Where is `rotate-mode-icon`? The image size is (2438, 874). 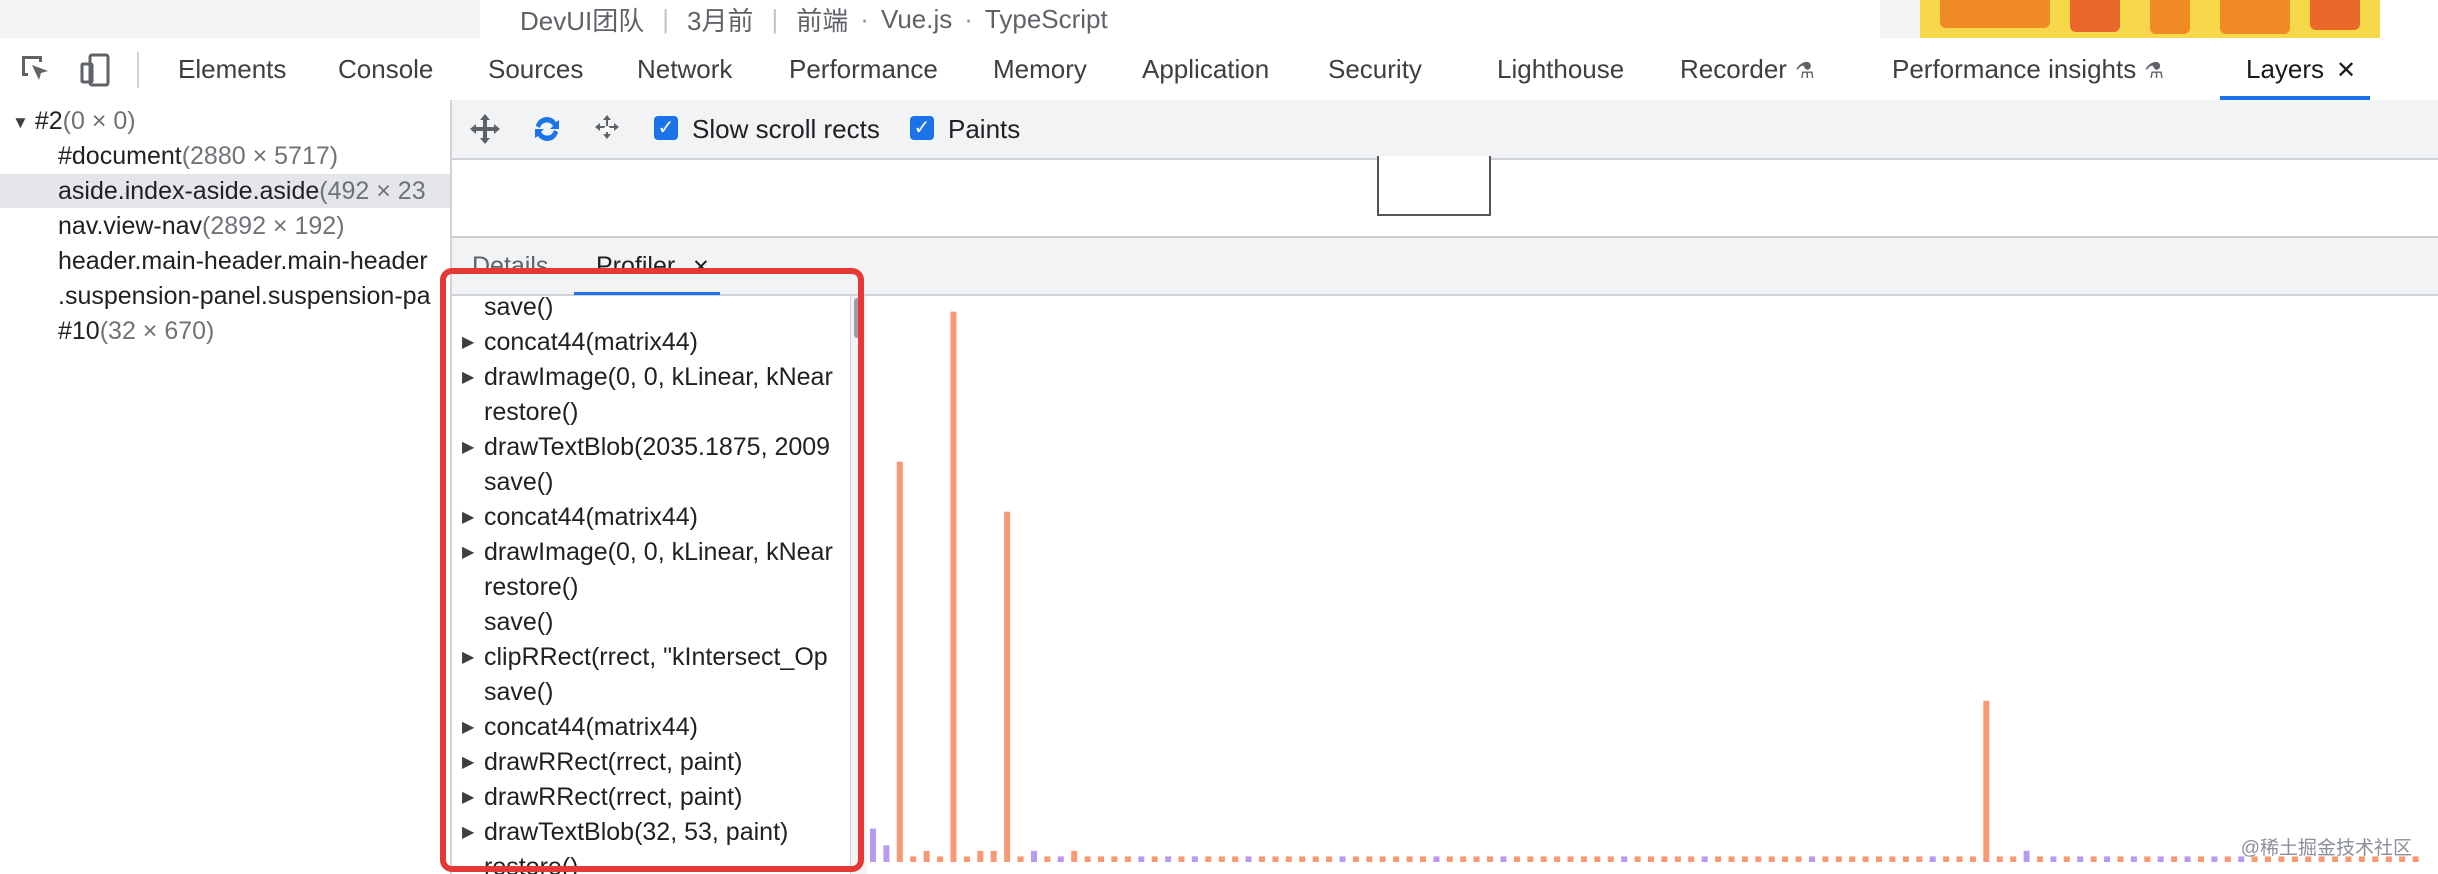
rotate-mode-icon is located at coordinates (547, 129).